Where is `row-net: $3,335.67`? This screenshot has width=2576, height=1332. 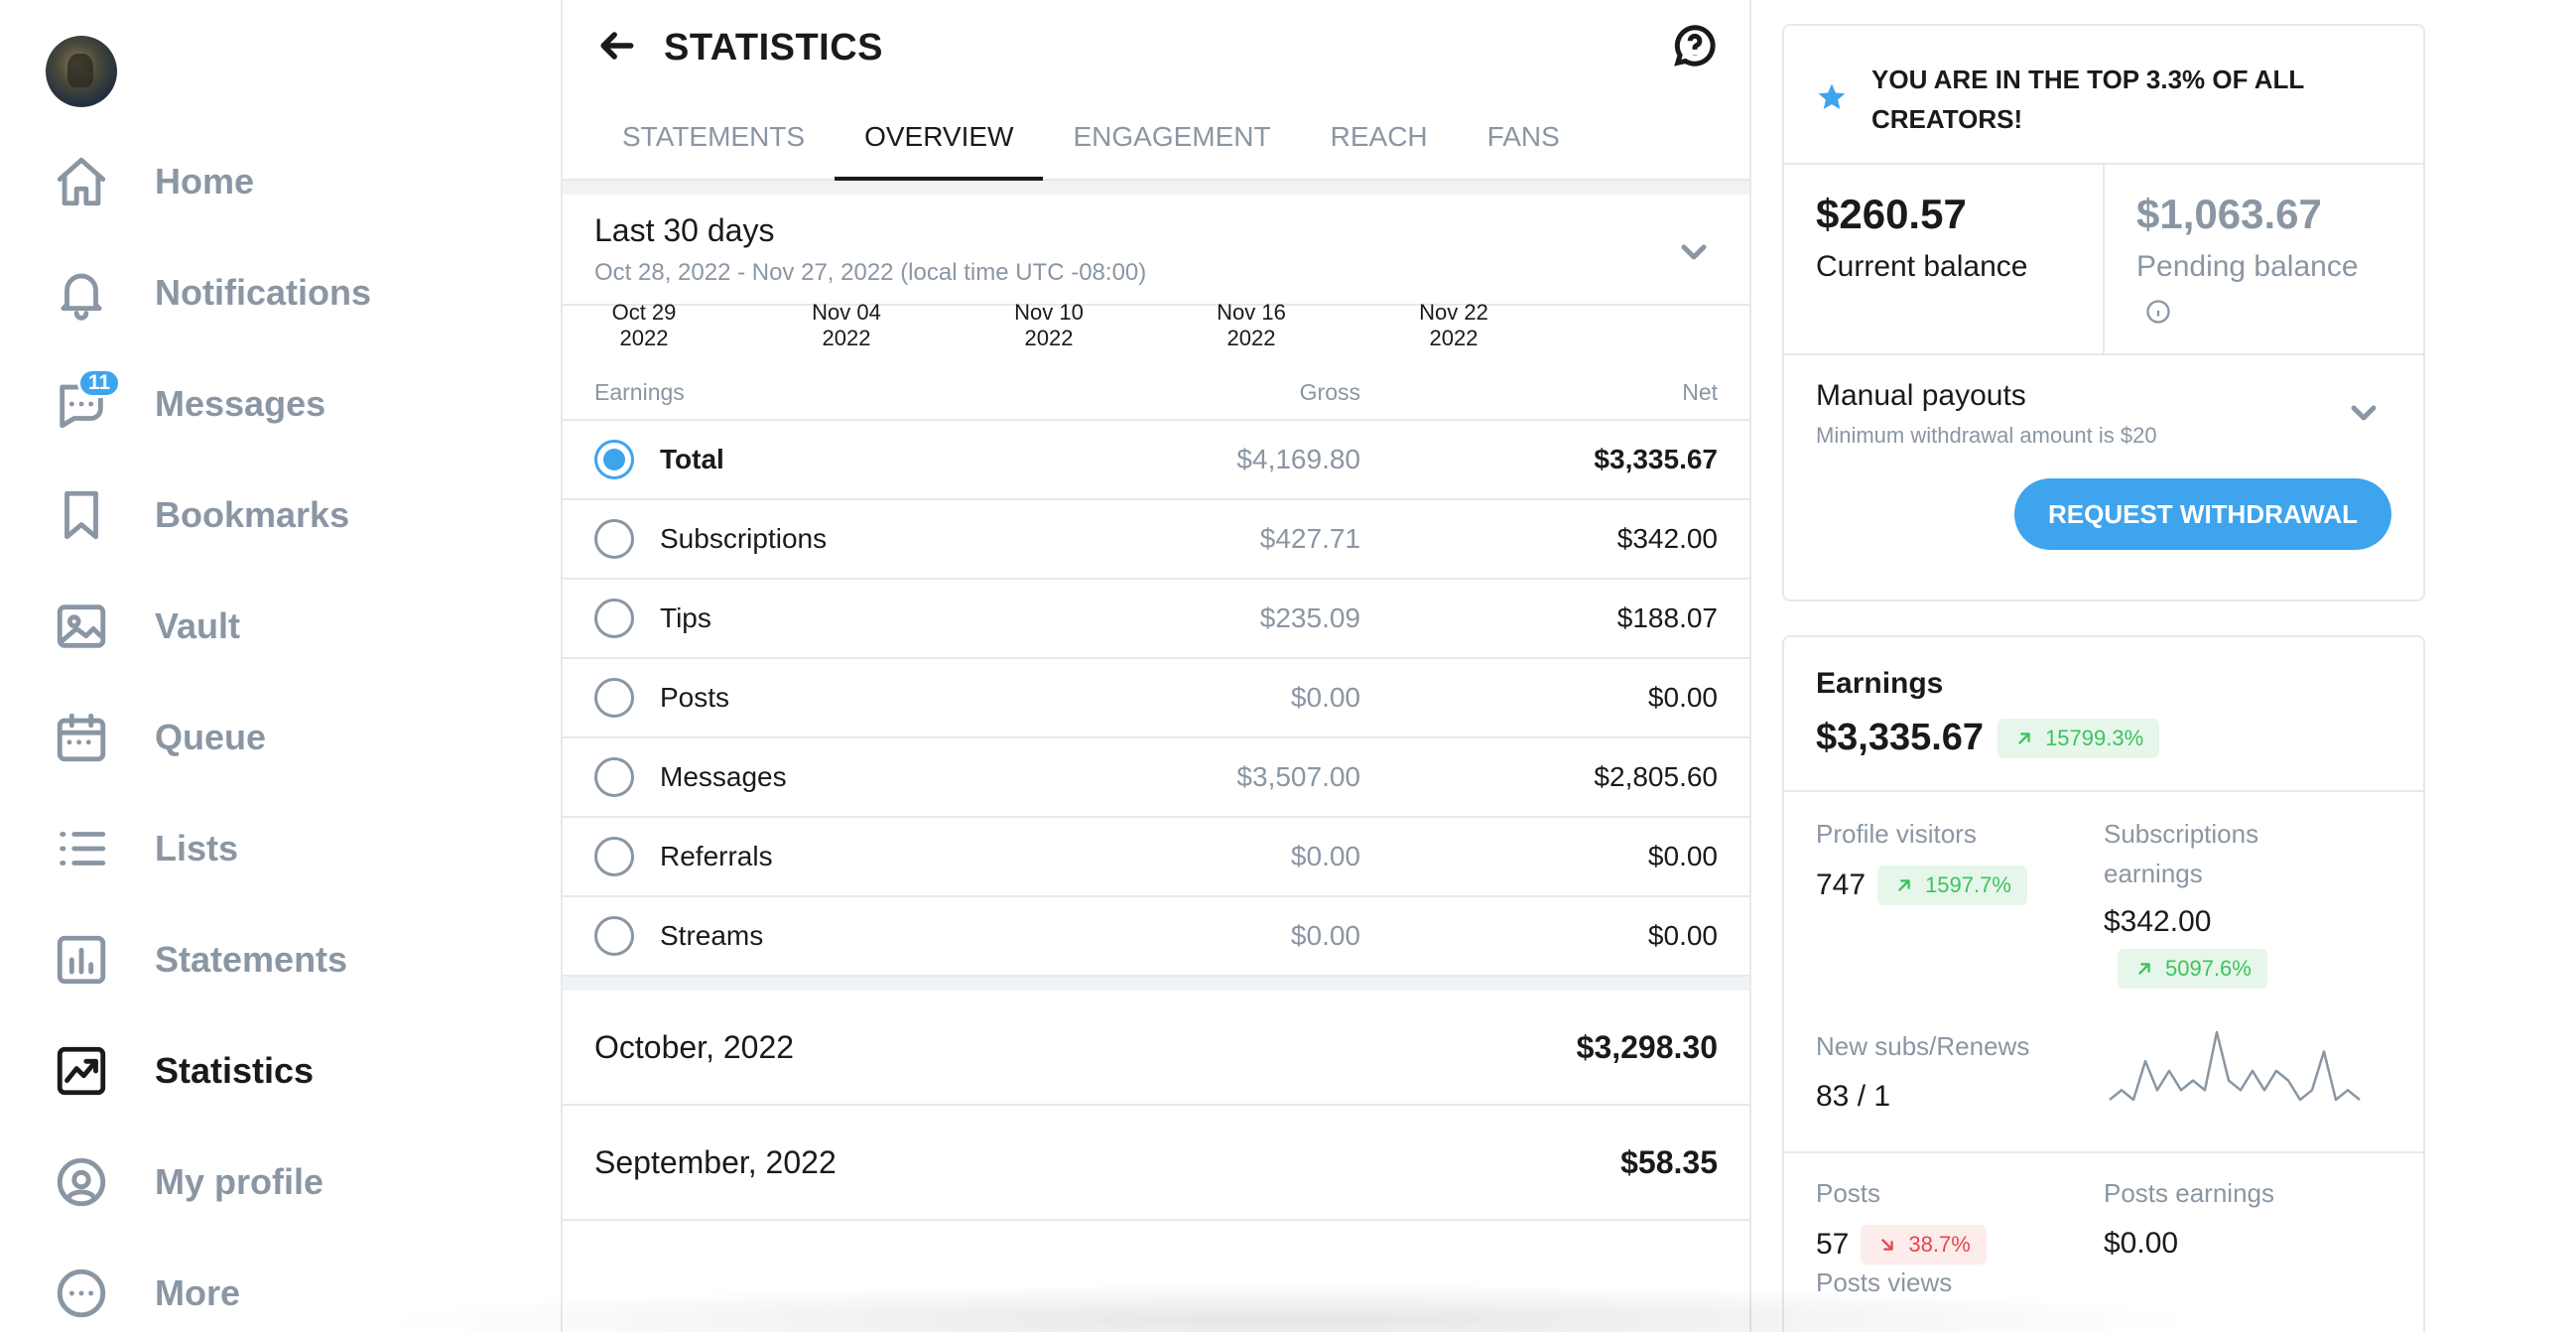 row-net: $3,335.67 is located at coordinates (1656, 459).